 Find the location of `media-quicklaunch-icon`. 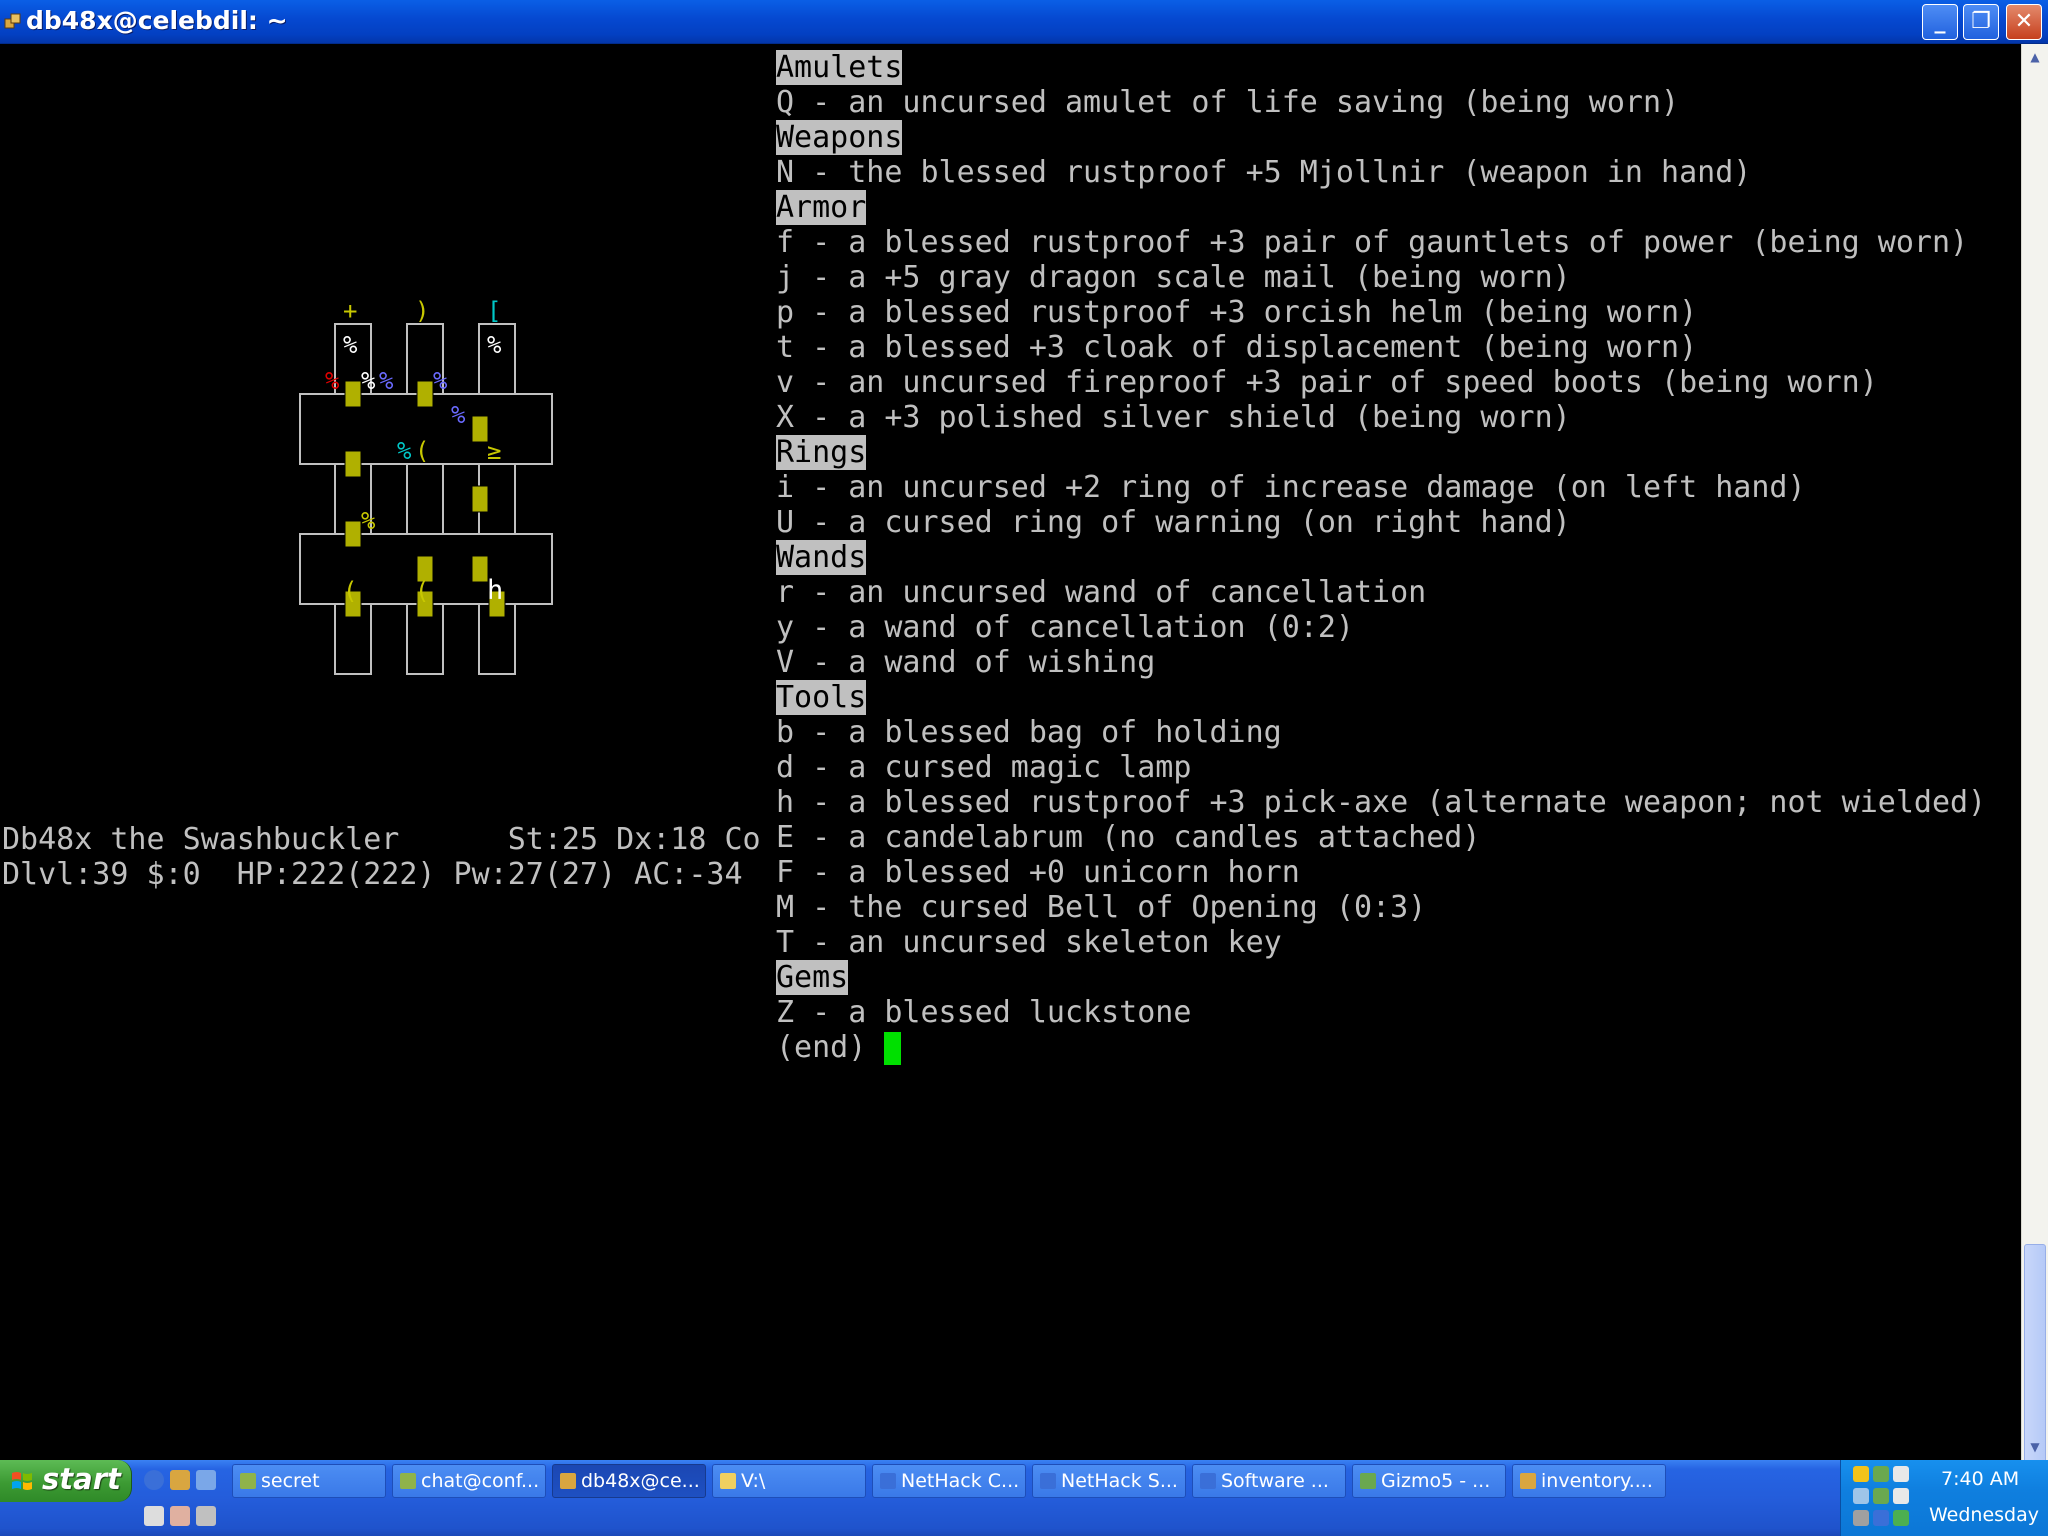

media-quicklaunch-icon is located at coordinates (180, 1516).